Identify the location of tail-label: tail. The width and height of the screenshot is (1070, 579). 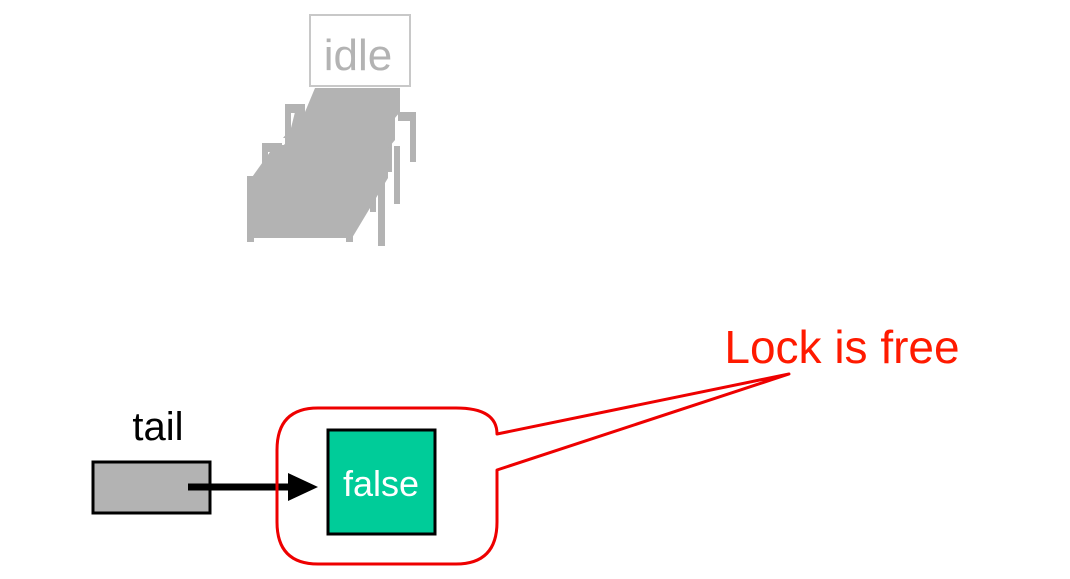
(157, 427).